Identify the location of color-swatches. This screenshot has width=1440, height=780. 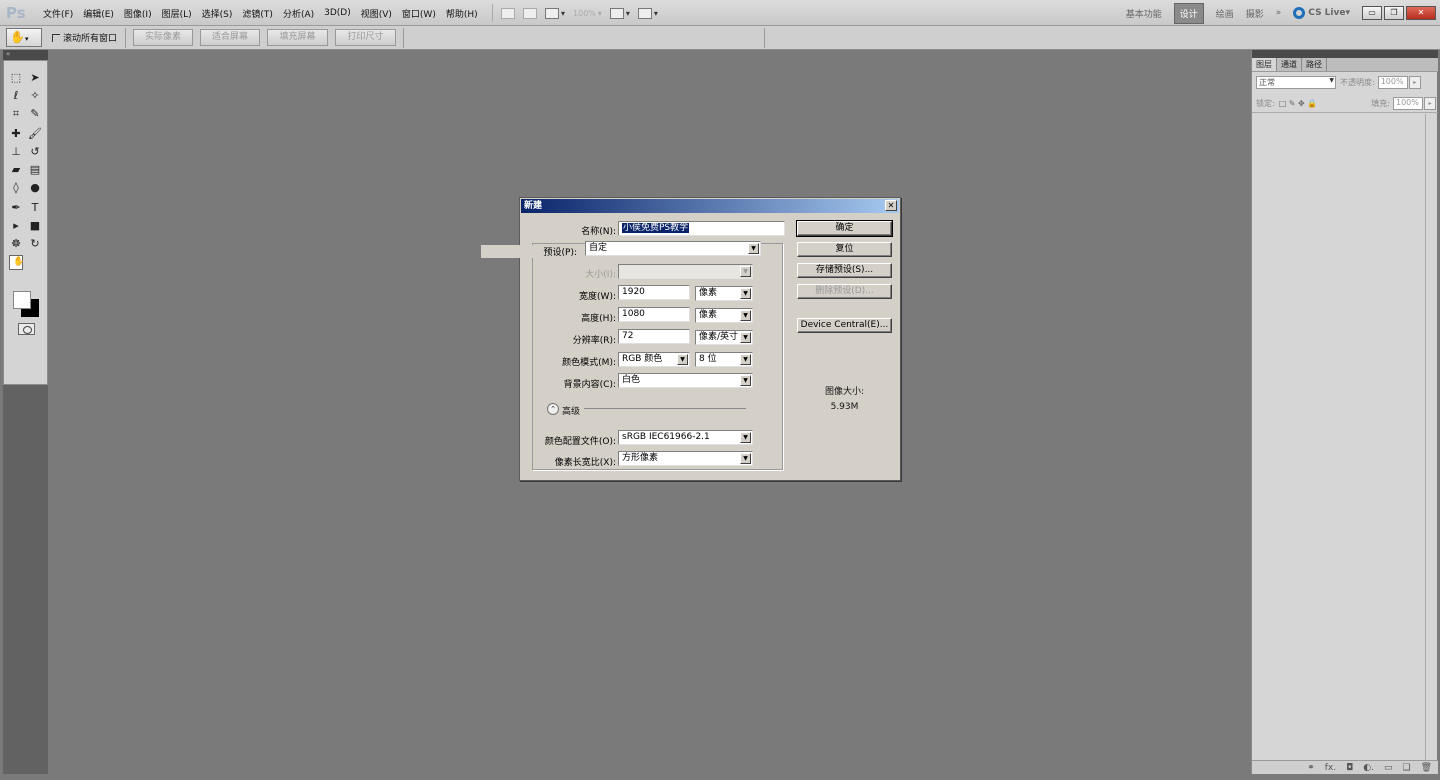
(26, 304).